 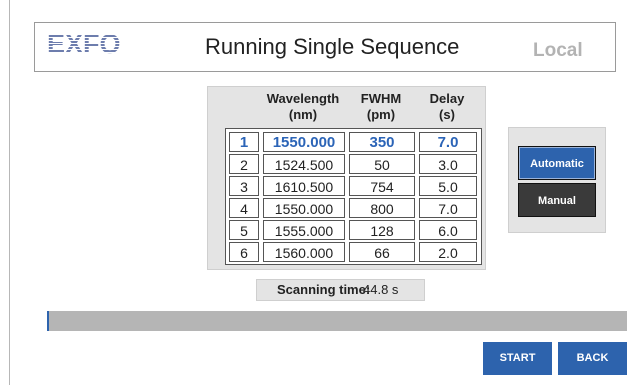 I want to click on fwhm-cell: 350, so click(x=382, y=142).